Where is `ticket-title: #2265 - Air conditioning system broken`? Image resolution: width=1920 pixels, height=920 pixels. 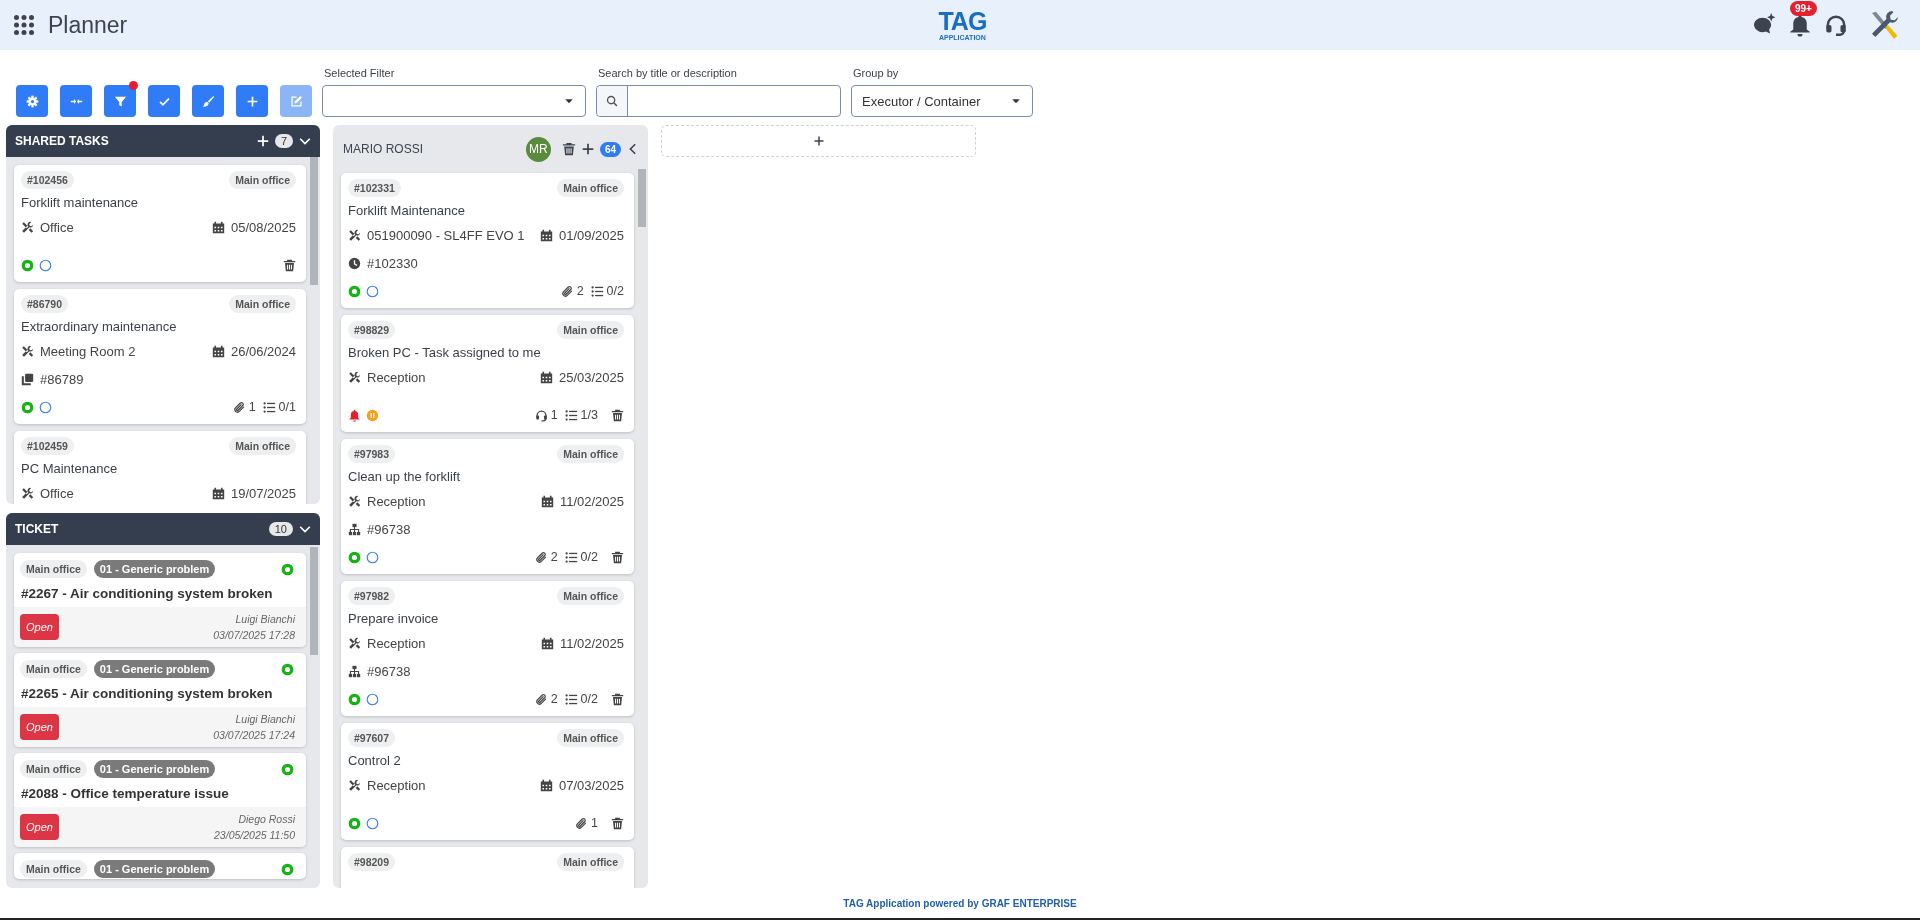 ticket-title: #2265 - Air conditioning system broken is located at coordinates (147, 693).